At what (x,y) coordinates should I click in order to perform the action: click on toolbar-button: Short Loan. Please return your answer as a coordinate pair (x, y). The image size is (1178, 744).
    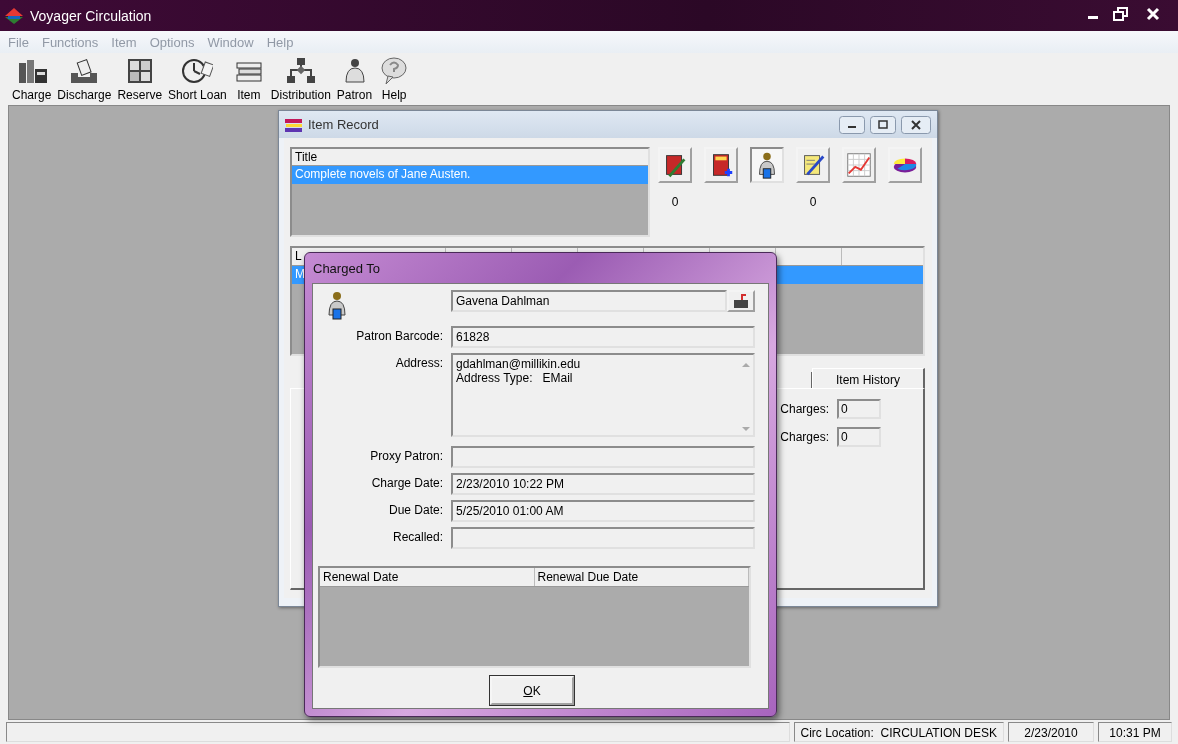
    Looking at the image, I should click on (197, 78).